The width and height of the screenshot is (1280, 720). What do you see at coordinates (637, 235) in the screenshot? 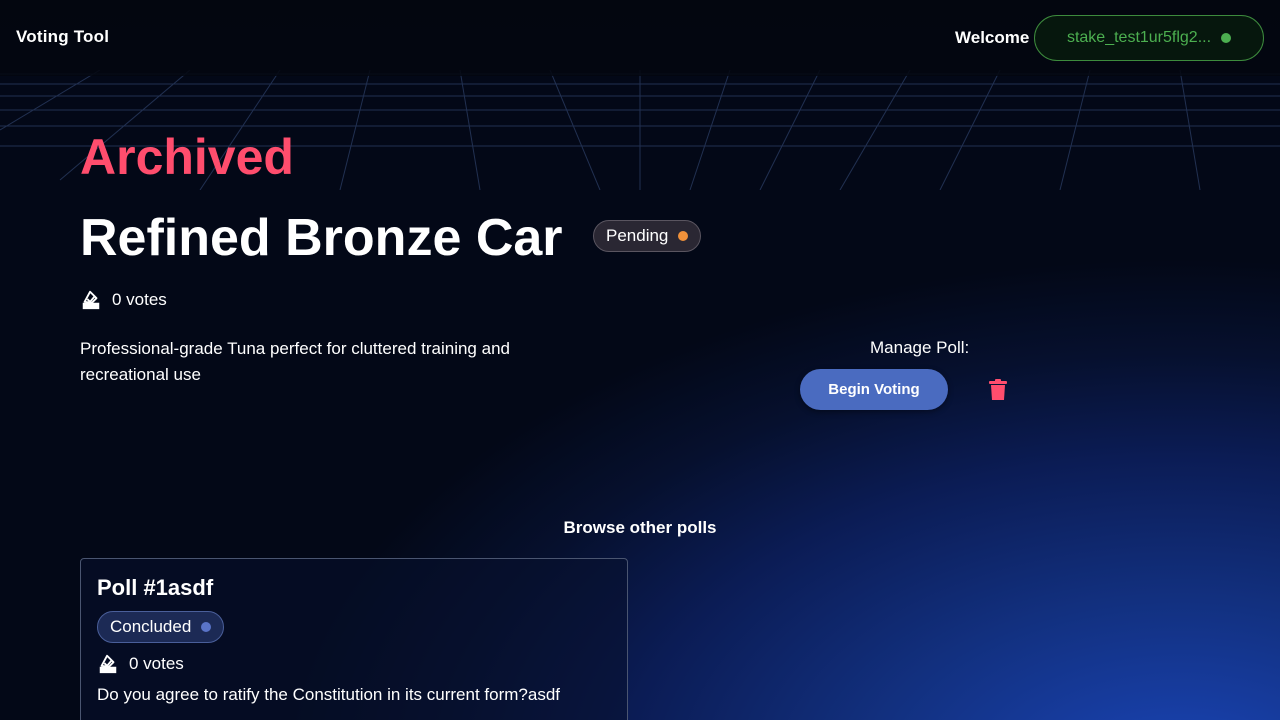
I see `status-badge-label: Pending` at bounding box center [637, 235].